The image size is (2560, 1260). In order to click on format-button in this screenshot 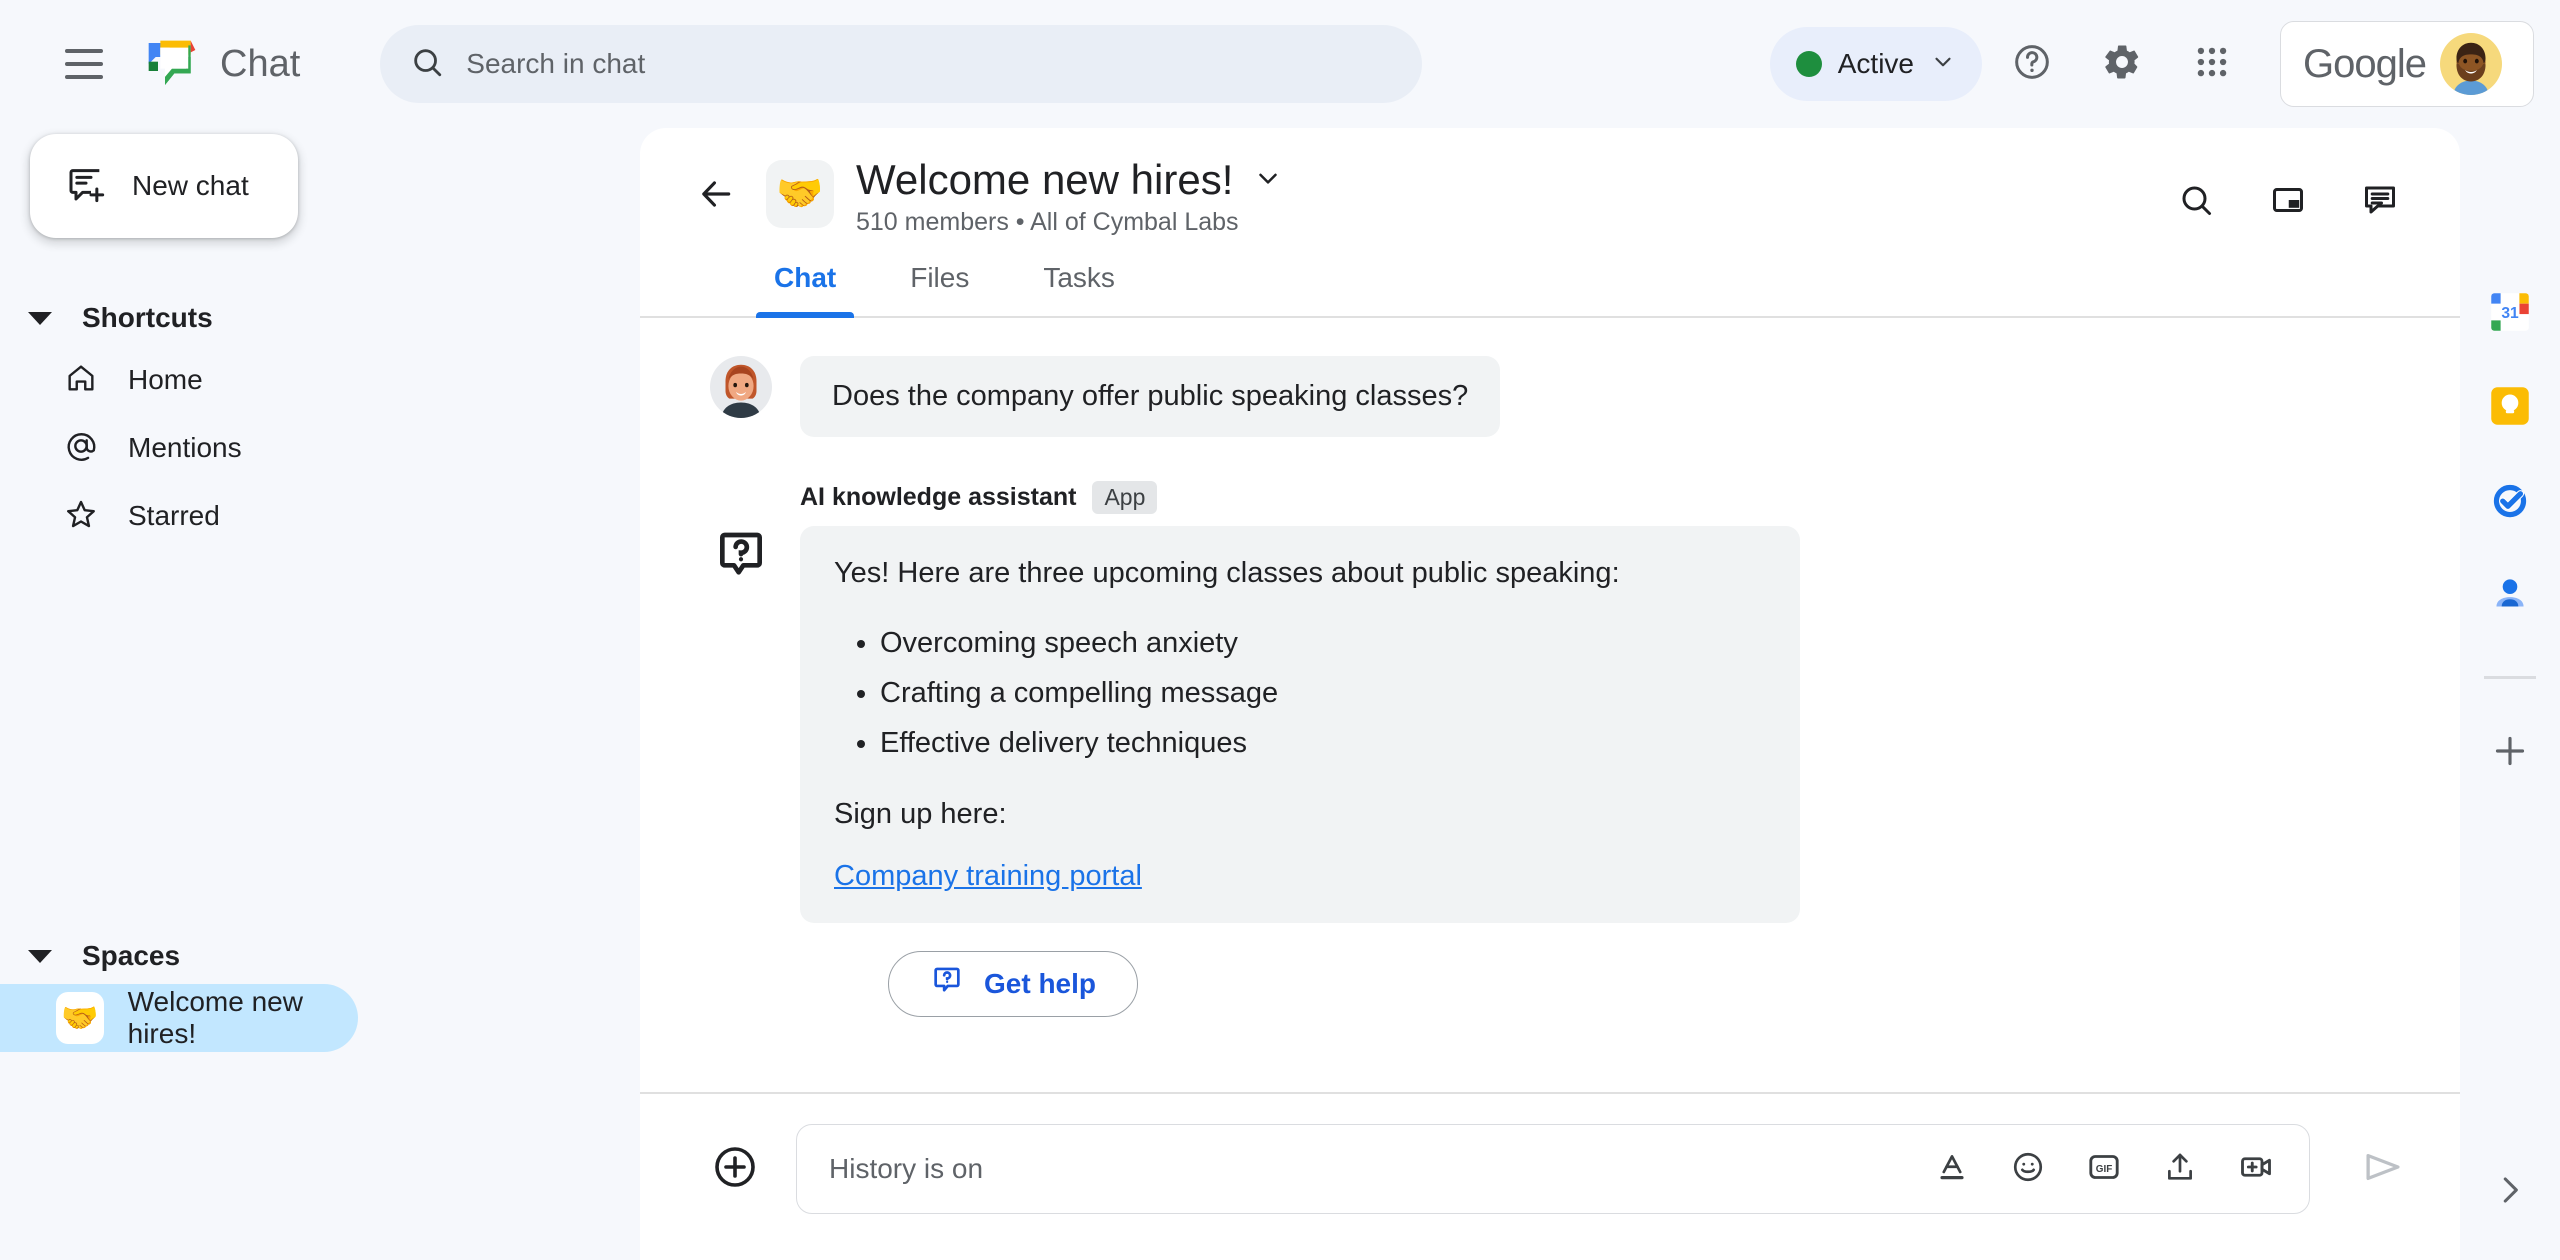, I will do `click(1952, 1169)`.